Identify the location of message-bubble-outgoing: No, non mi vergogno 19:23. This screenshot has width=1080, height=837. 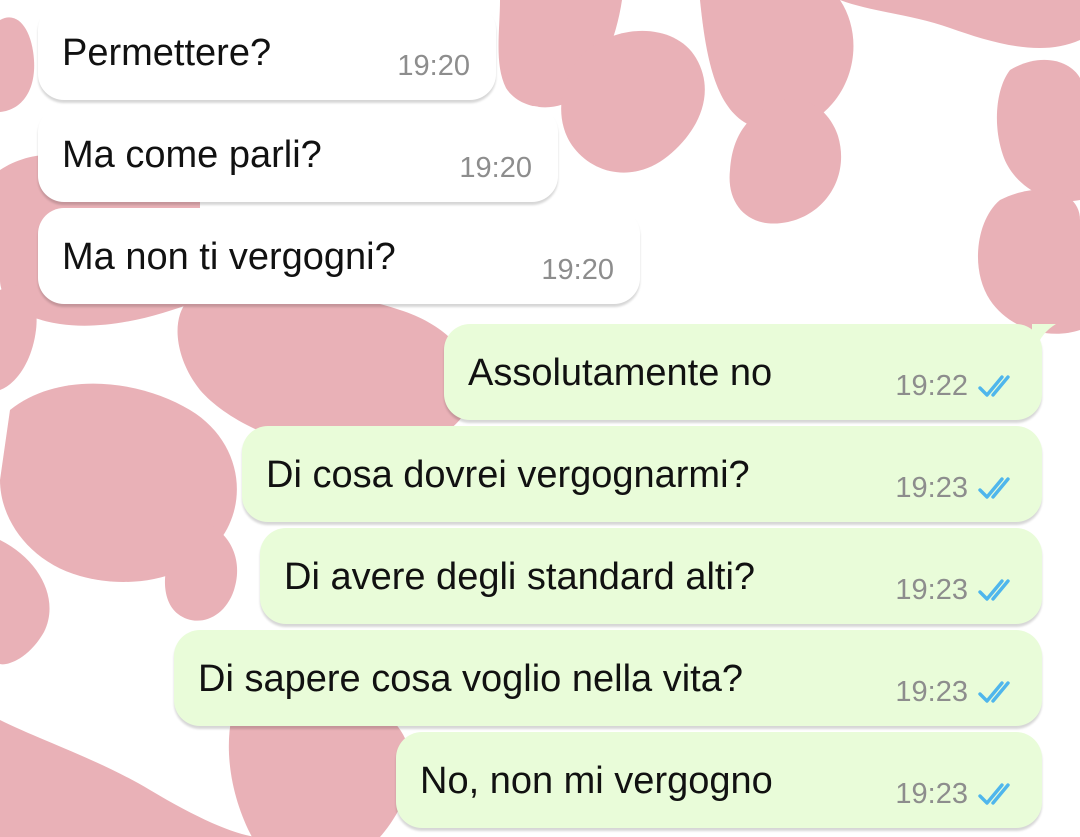
(719, 780).